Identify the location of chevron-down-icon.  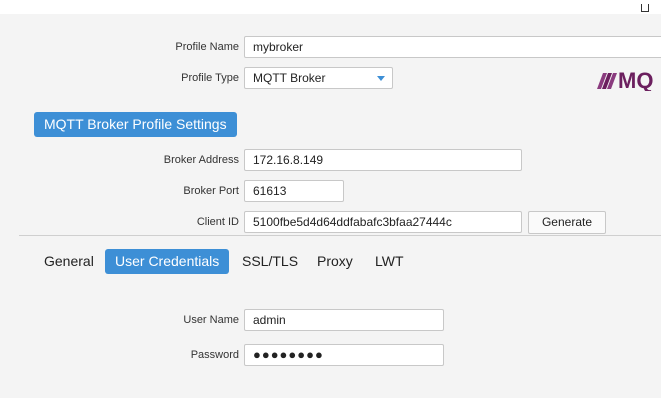
(381, 78).